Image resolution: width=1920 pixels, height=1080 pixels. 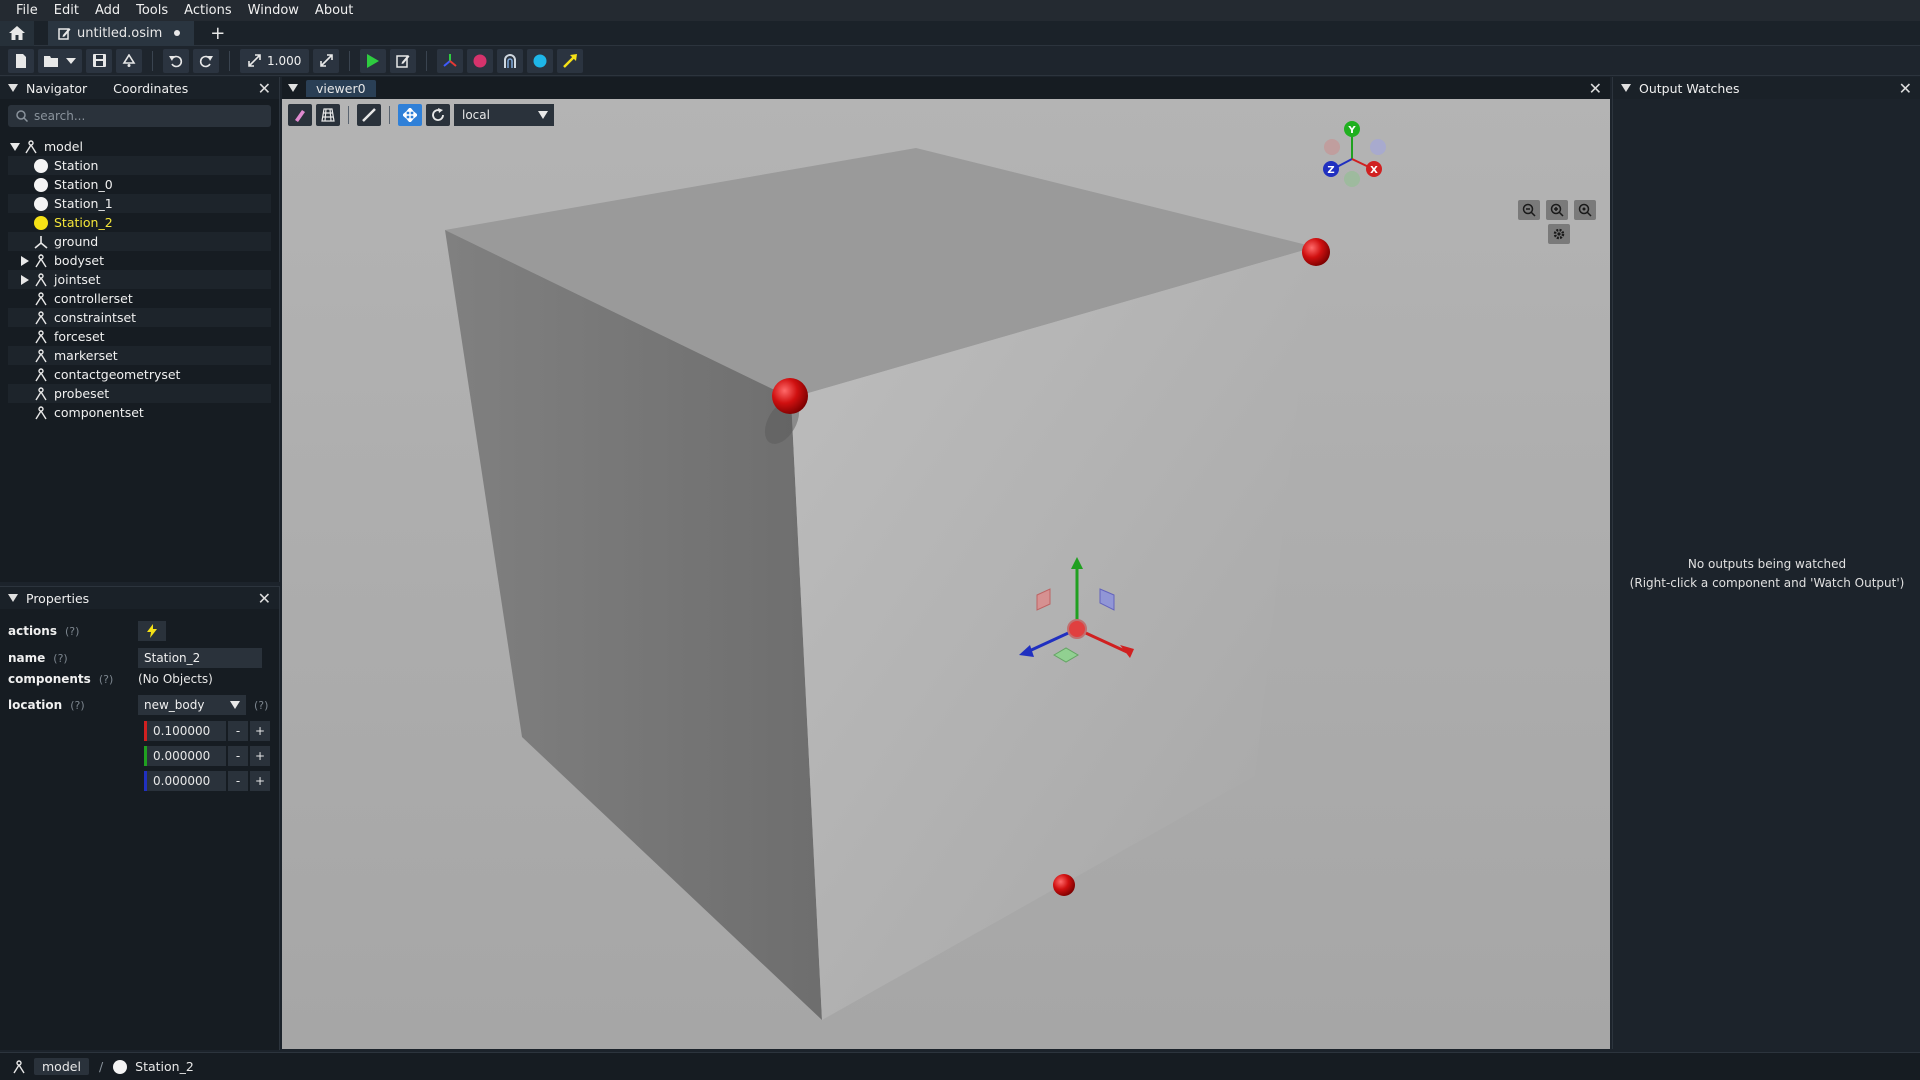 I want to click on tree-item-station_1: Station_1, so click(x=139, y=203).